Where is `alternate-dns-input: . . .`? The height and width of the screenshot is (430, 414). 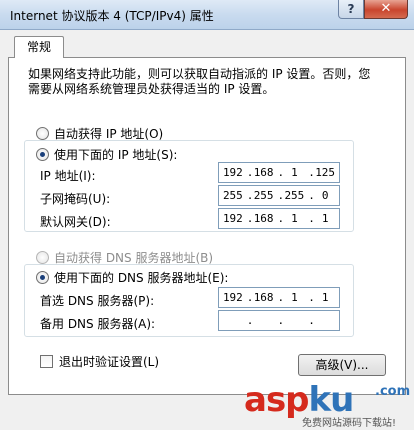 alternate-dns-input: . . . is located at coordinates (279, 320).